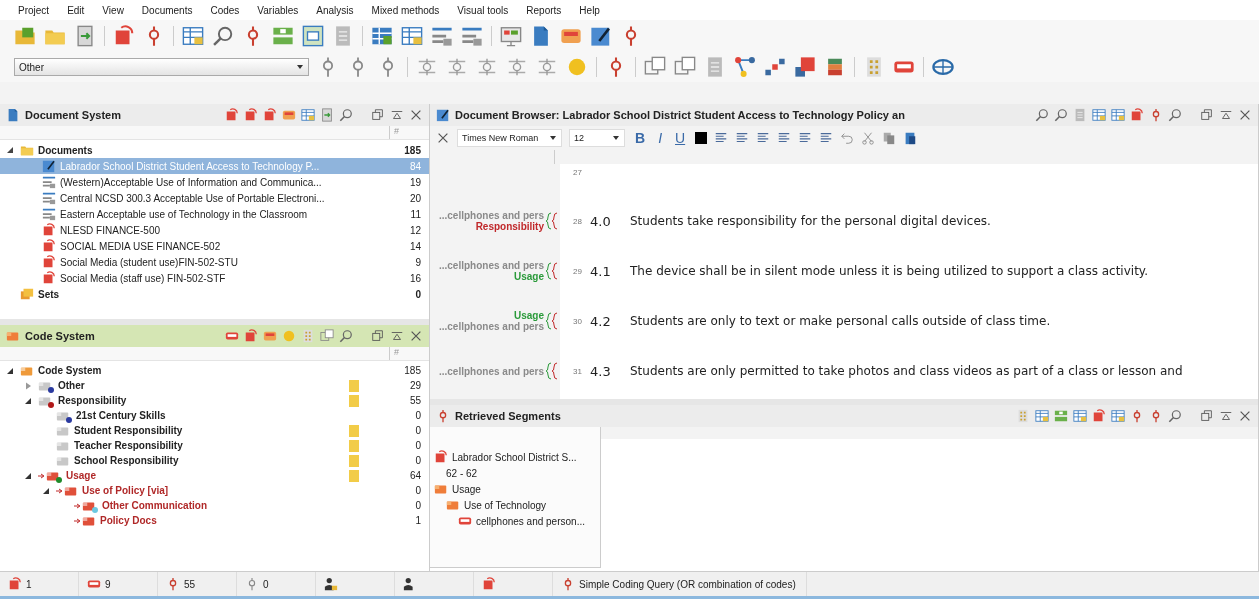  What do you see at coordinates (283, 36) in the screenshot?
I see `panel-icon` at bounding box center [283, 36].